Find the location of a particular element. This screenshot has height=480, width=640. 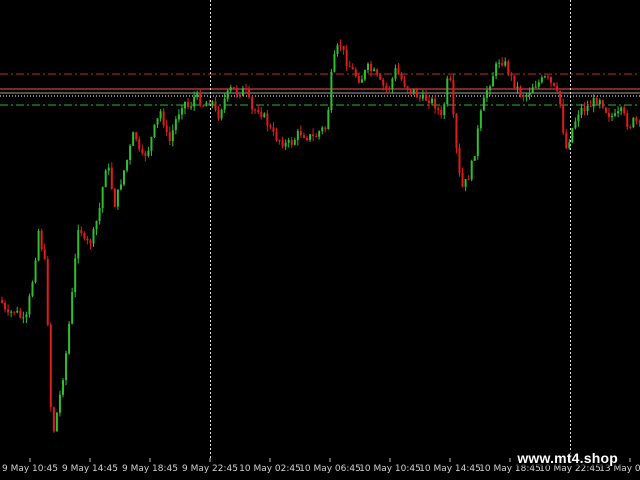

x-tick-label: 10 May 14:45 is located at coordinates (450, 469).